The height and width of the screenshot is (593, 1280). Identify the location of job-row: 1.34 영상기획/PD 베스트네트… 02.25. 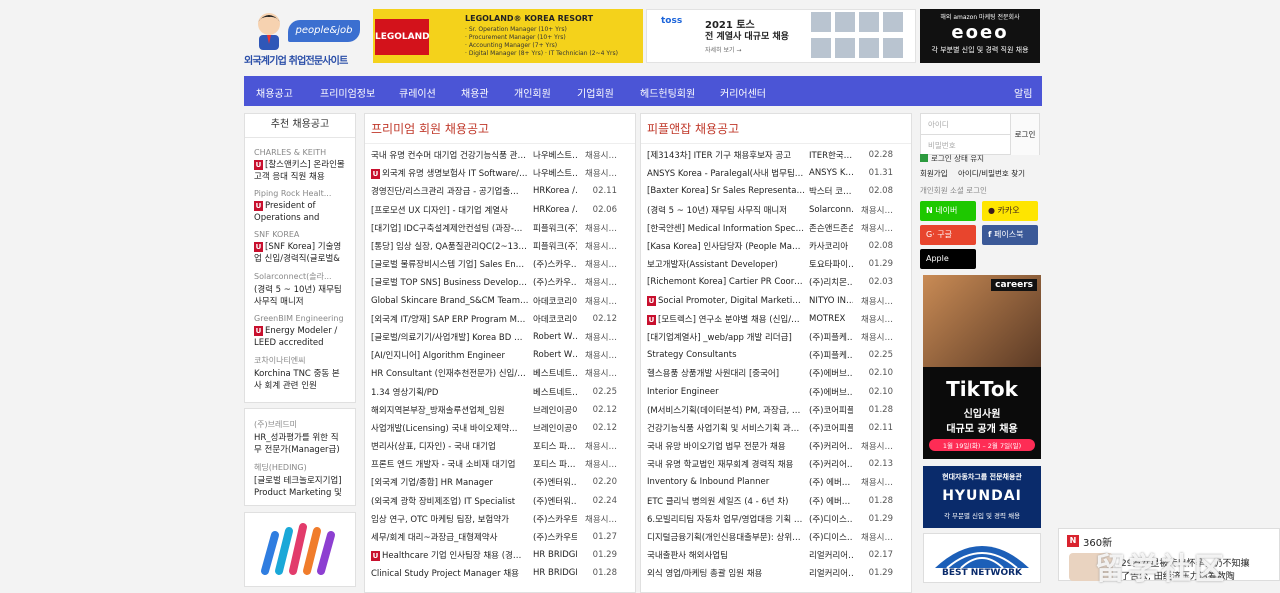
(500, 391).